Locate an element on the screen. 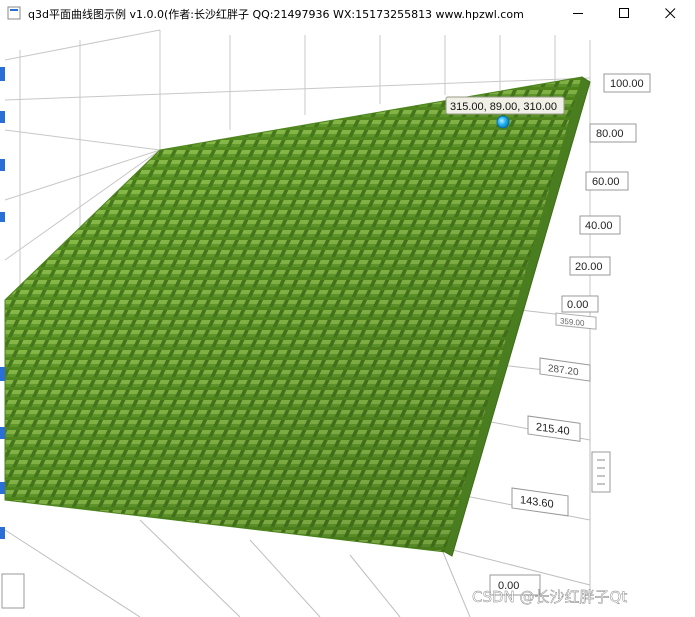 This screenshot has height=617, width=695. maximize-button is located at coordinates (625, 13).